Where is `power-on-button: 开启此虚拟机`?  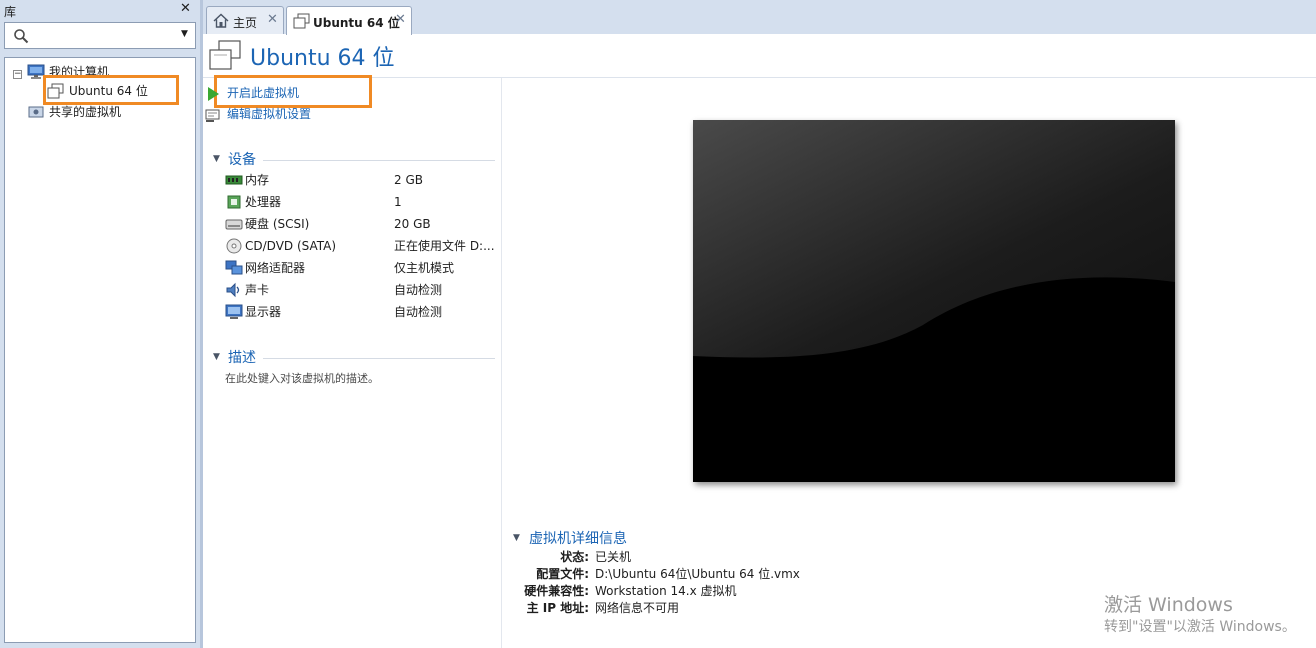
power-on-button: 开启此虚拟机 is located at coordinates (254, 93).